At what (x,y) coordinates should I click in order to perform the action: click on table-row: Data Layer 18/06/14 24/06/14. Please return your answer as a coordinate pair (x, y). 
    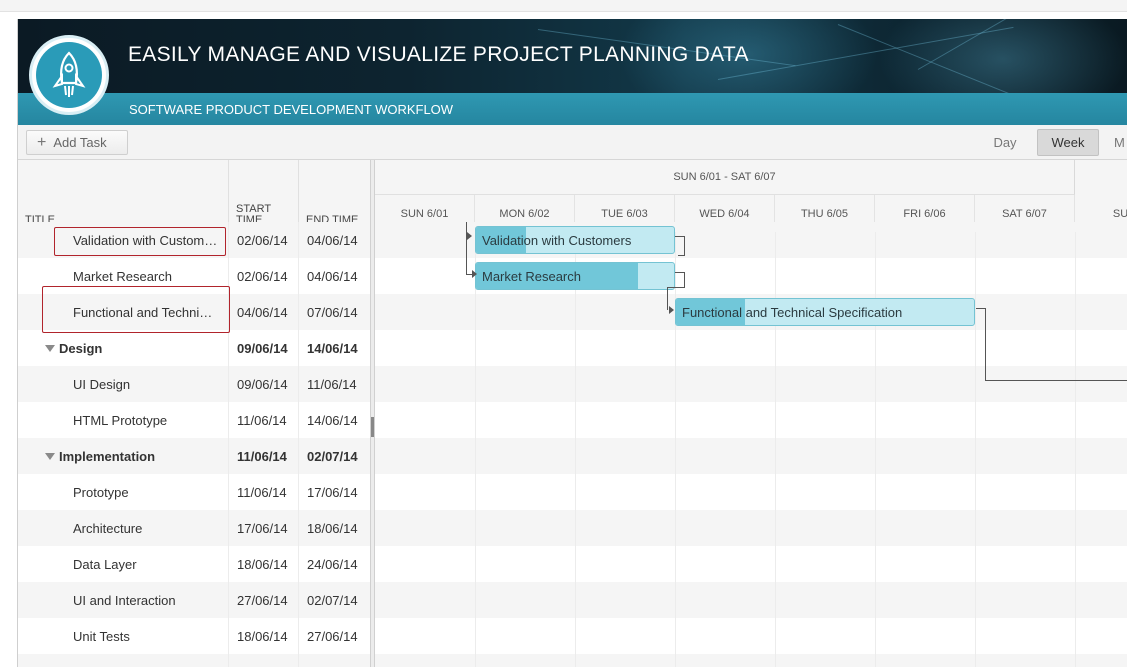
    Looking at the image, I should click on (194, 564).